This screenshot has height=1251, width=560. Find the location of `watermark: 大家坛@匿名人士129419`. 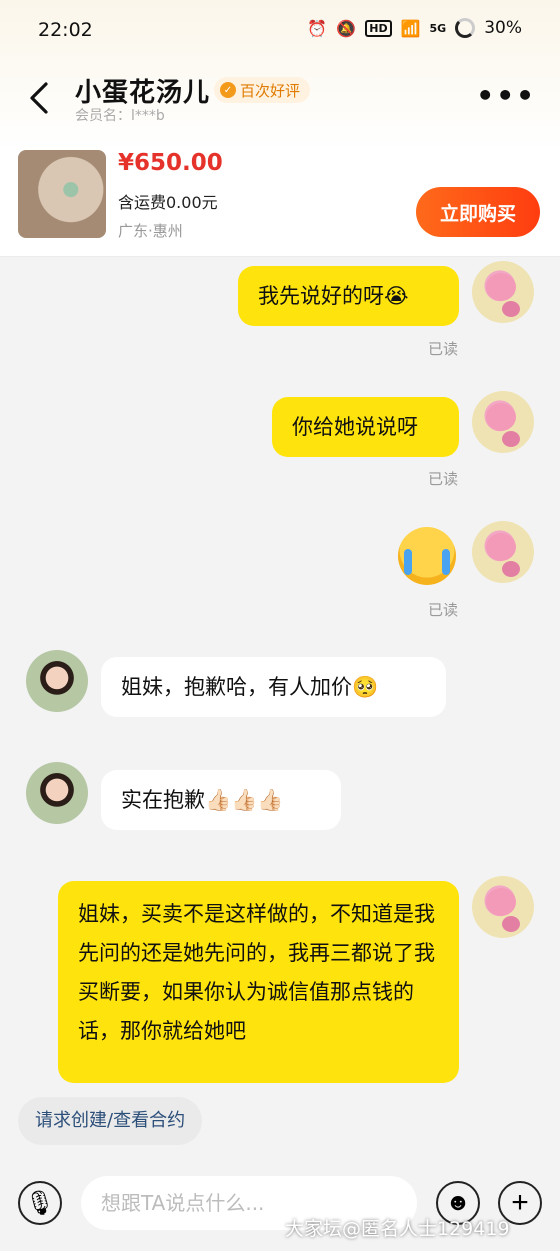

watermark: 大家坛@匿名人士129419 is located at coordinates (397, 1229).